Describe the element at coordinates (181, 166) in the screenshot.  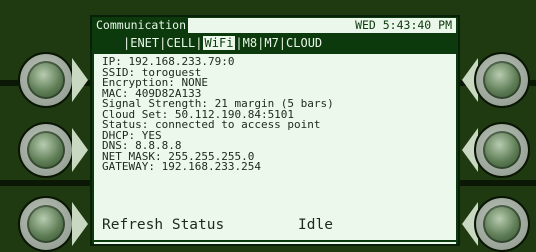
I see `gateway: GATEWAY: 192.168.233.254` at that location.